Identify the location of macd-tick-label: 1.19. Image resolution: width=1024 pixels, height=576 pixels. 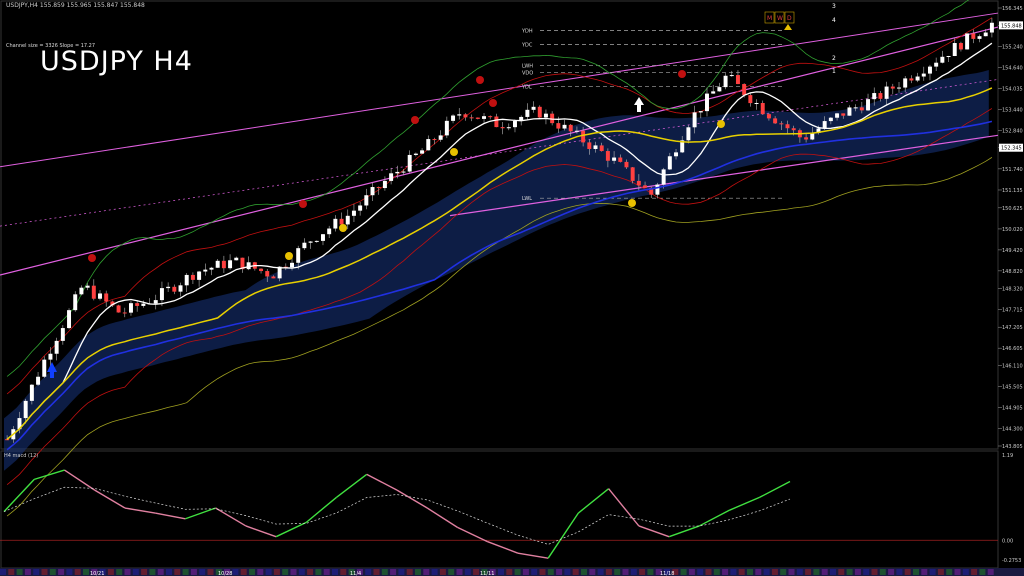
(1007, 456).